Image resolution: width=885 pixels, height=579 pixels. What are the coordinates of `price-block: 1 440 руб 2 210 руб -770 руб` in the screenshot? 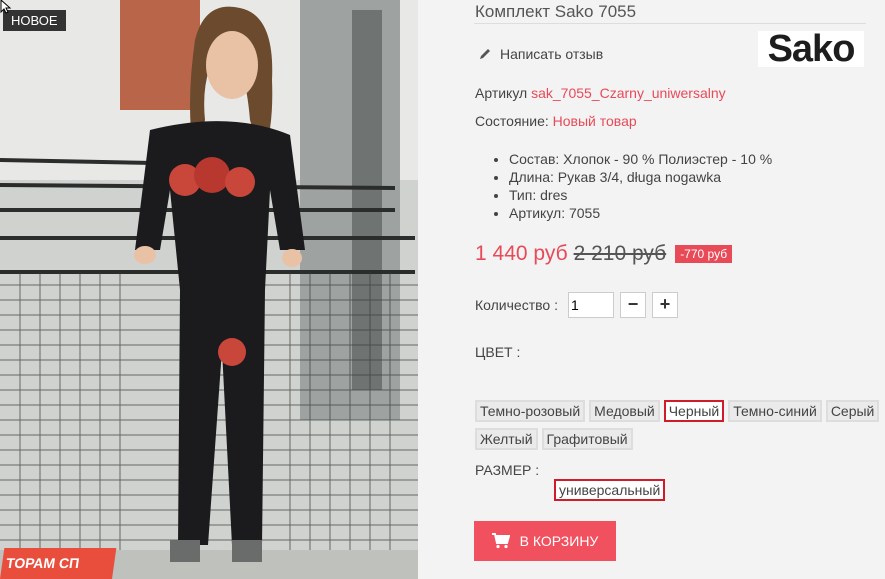 It's located at (604, 254).